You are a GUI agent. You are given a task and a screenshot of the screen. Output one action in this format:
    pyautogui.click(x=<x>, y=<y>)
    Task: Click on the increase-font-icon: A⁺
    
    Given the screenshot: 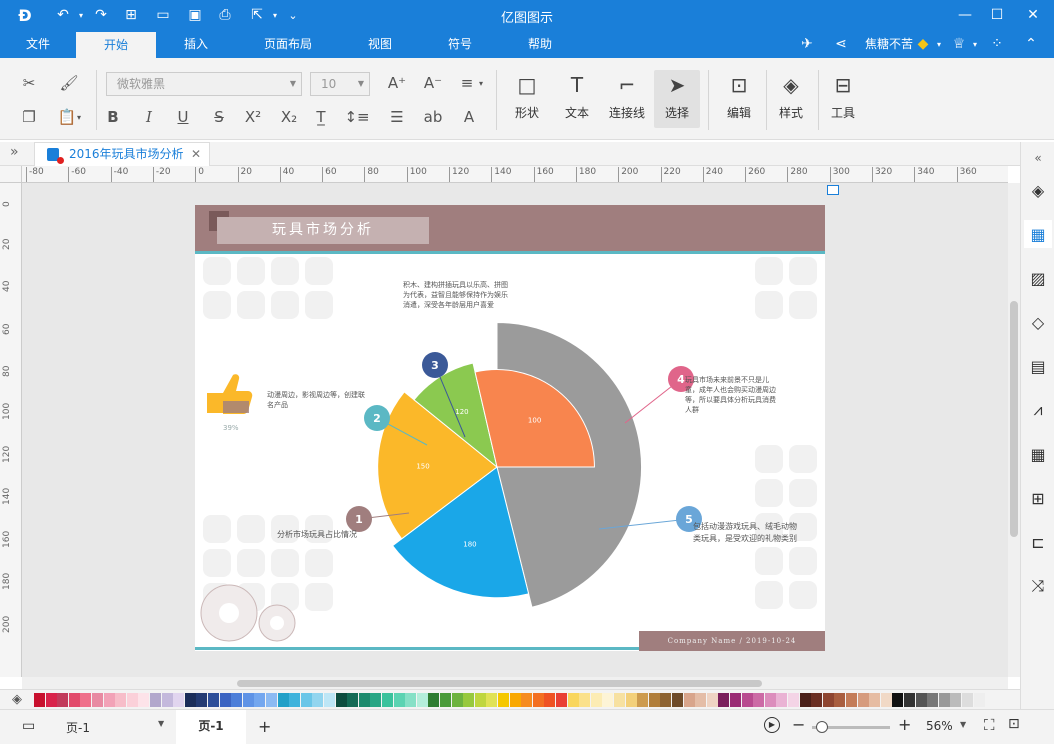 What is the action you would take?
    pyautogui.click(x=397, y=83)
    